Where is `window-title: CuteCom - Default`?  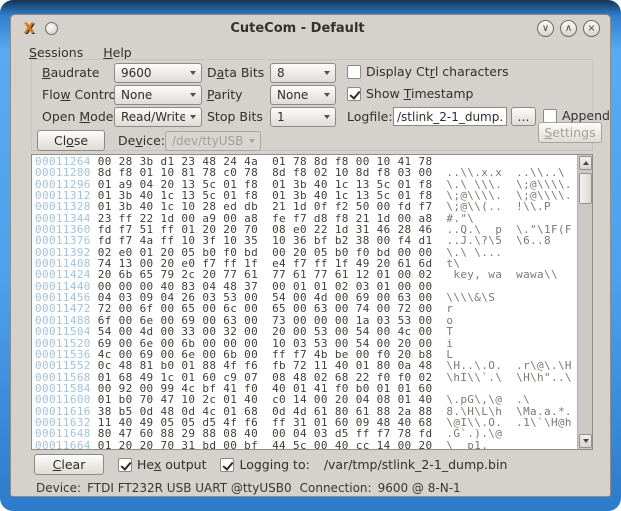
window-title: CuteCom - Default is located at coordinates (297, 28).